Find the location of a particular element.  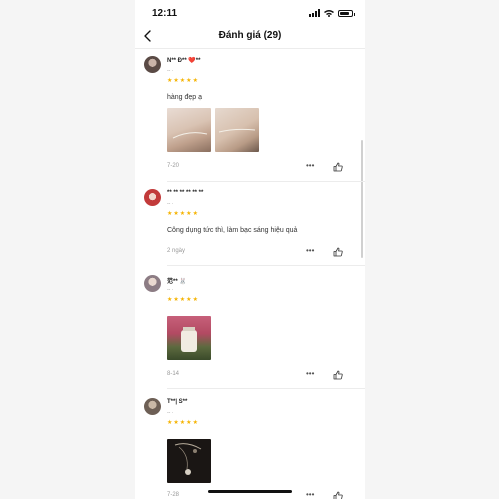

review-text: hàng đẹp ạ is located at coordinates (185, 97).